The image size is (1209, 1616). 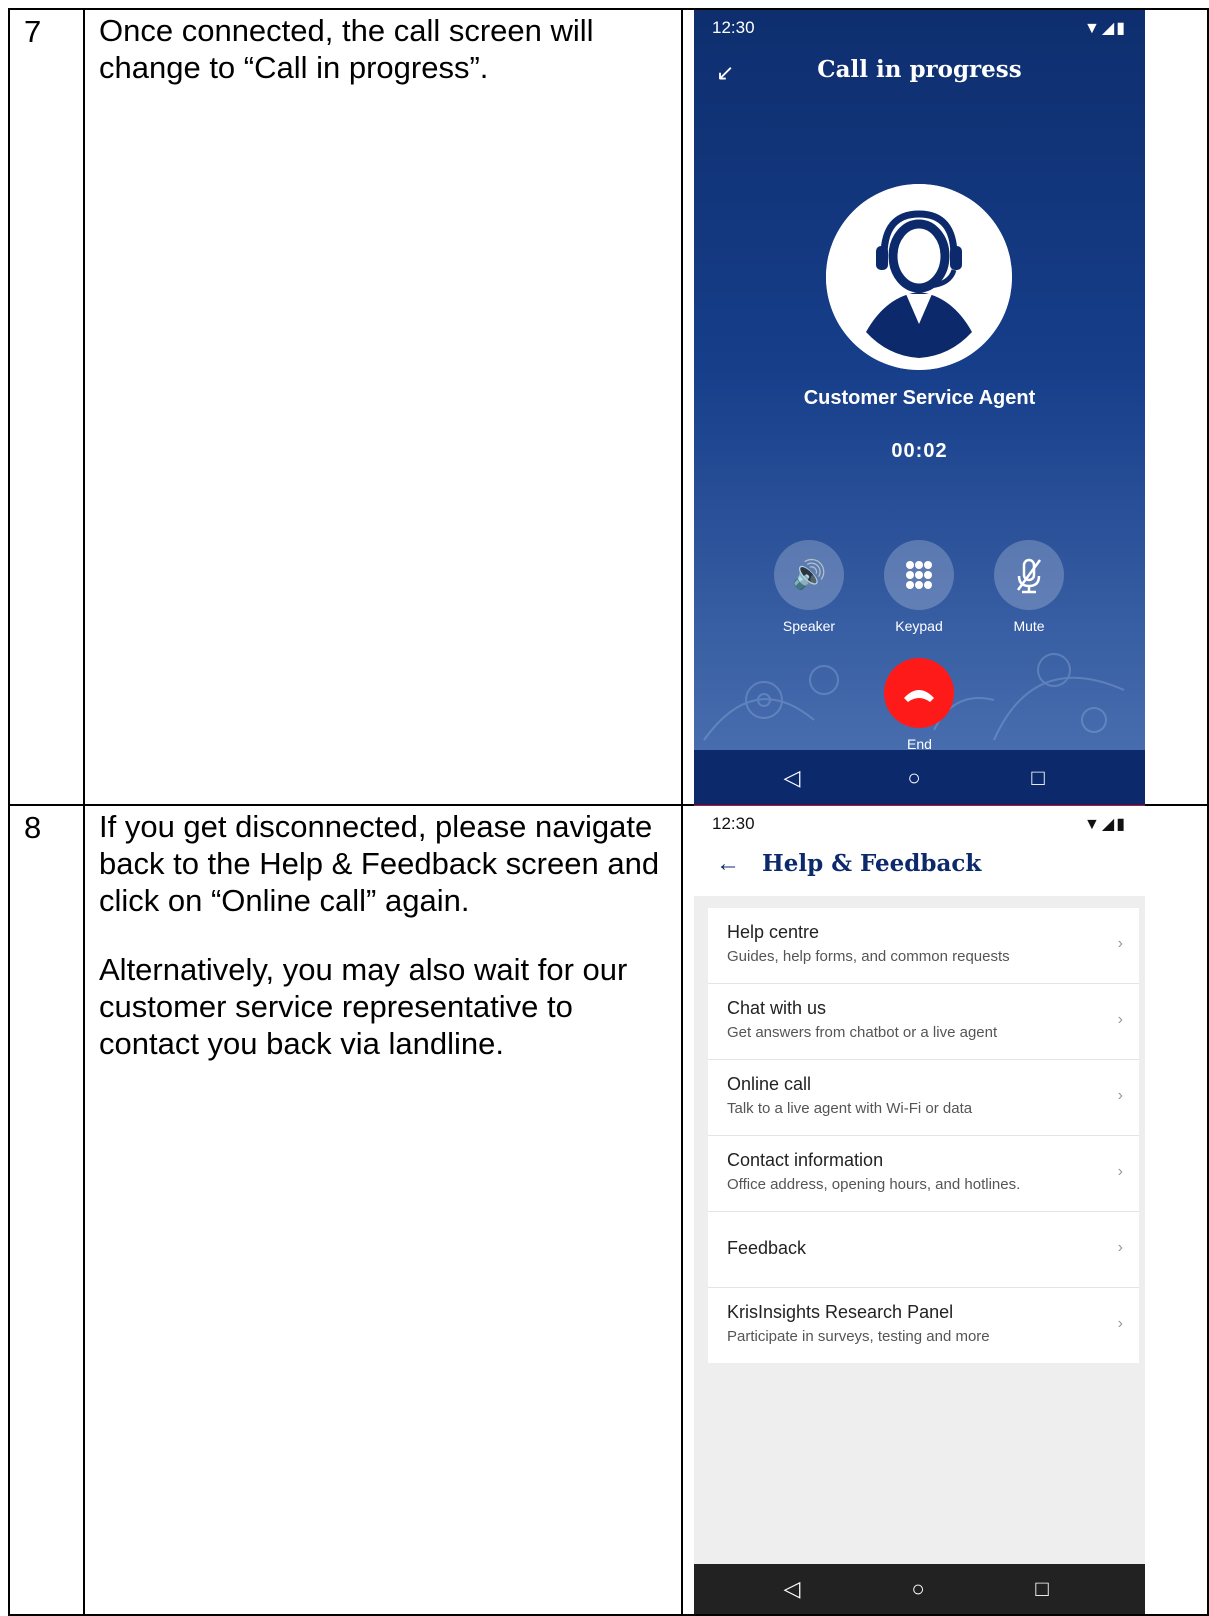 I want to click on screen-title: Help & Feedback, so click(x=872, y=863).